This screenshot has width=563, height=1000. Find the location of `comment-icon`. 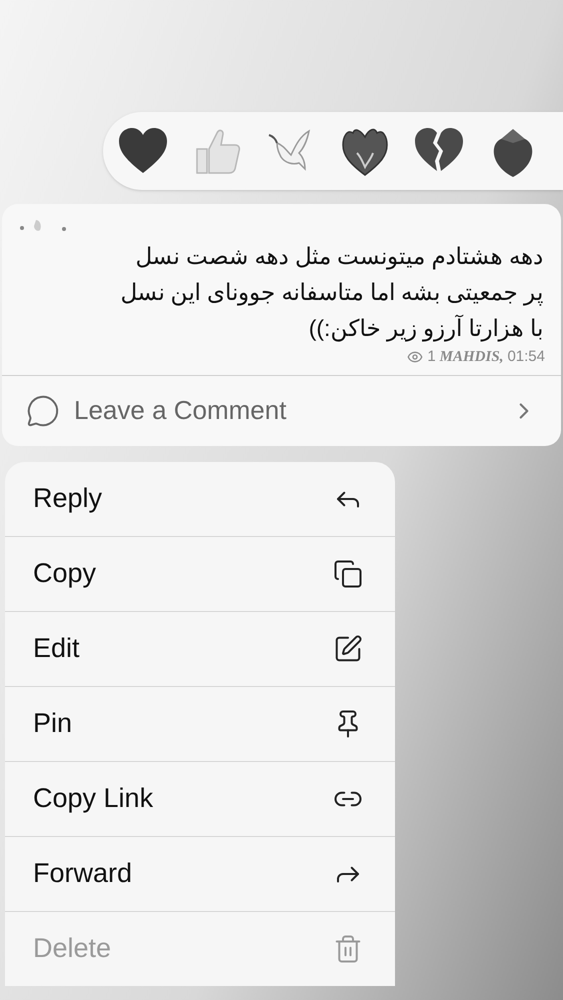

comment-icon is located at coordinates (43, 411).